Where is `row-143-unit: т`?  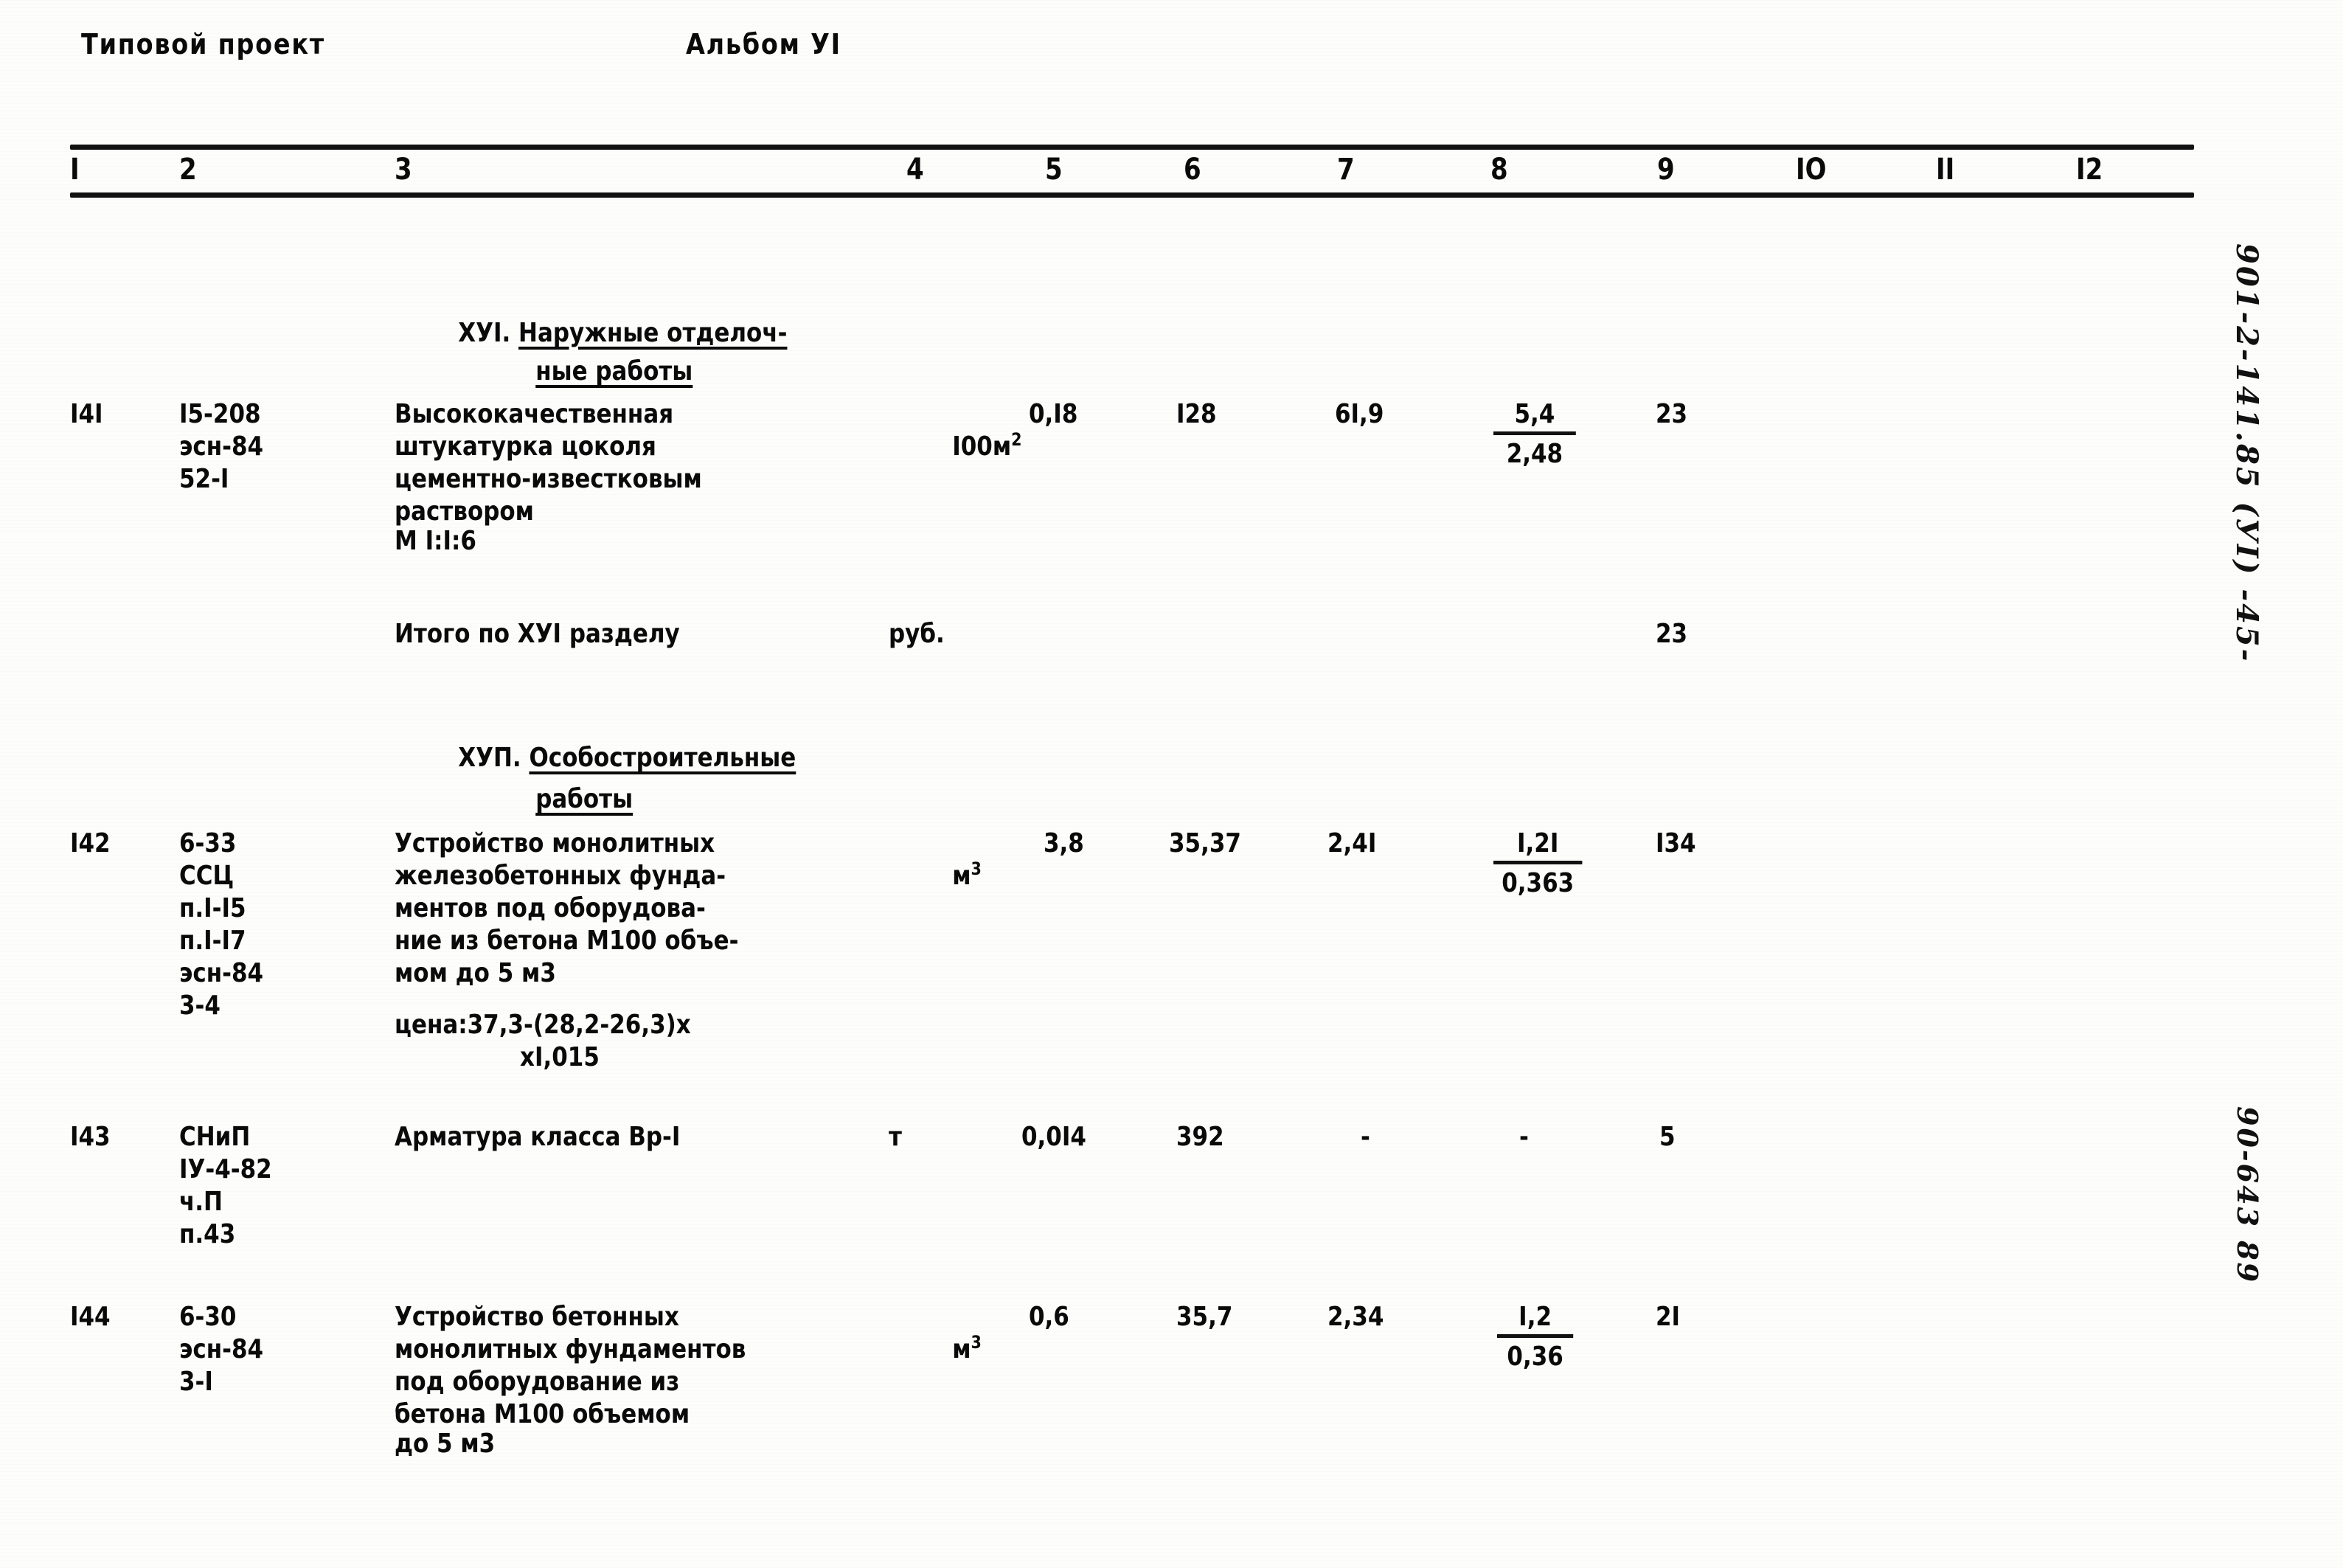
row-143-unit: т is located at coordinates (895, 1137).